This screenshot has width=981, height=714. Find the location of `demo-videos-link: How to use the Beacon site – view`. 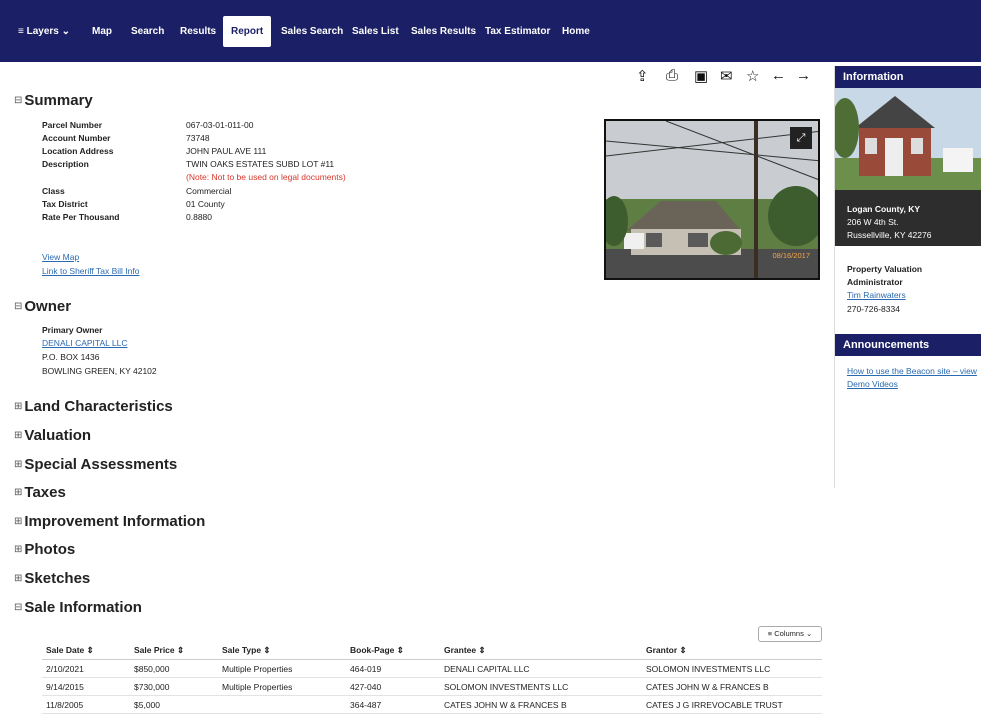

demo-videos-link: How to use the Beacon site – view is located at coordinates (912, 371).